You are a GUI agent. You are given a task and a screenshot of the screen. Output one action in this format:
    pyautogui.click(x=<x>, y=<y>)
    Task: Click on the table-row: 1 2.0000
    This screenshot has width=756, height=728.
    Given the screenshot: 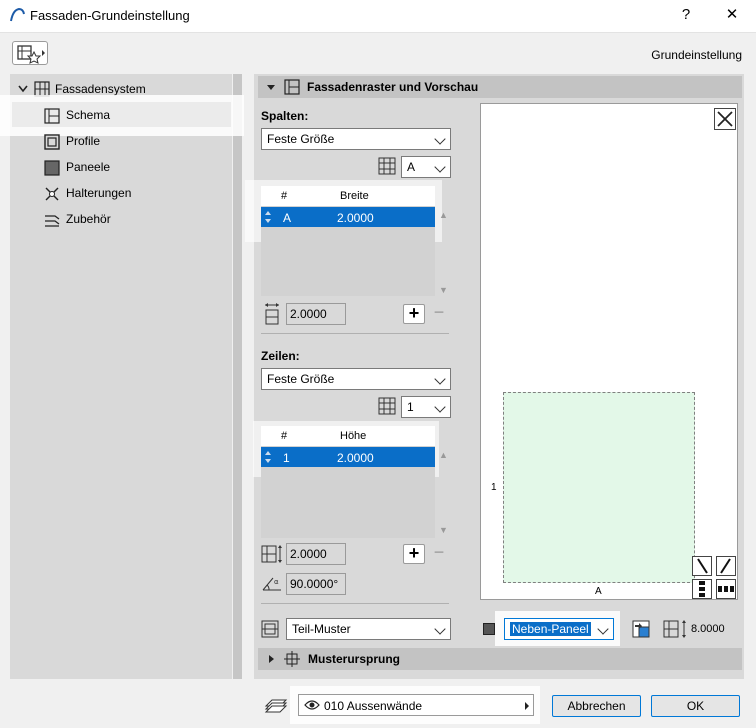 What is the action you would take?
    pyautogui.click(x=348, y=457)
    